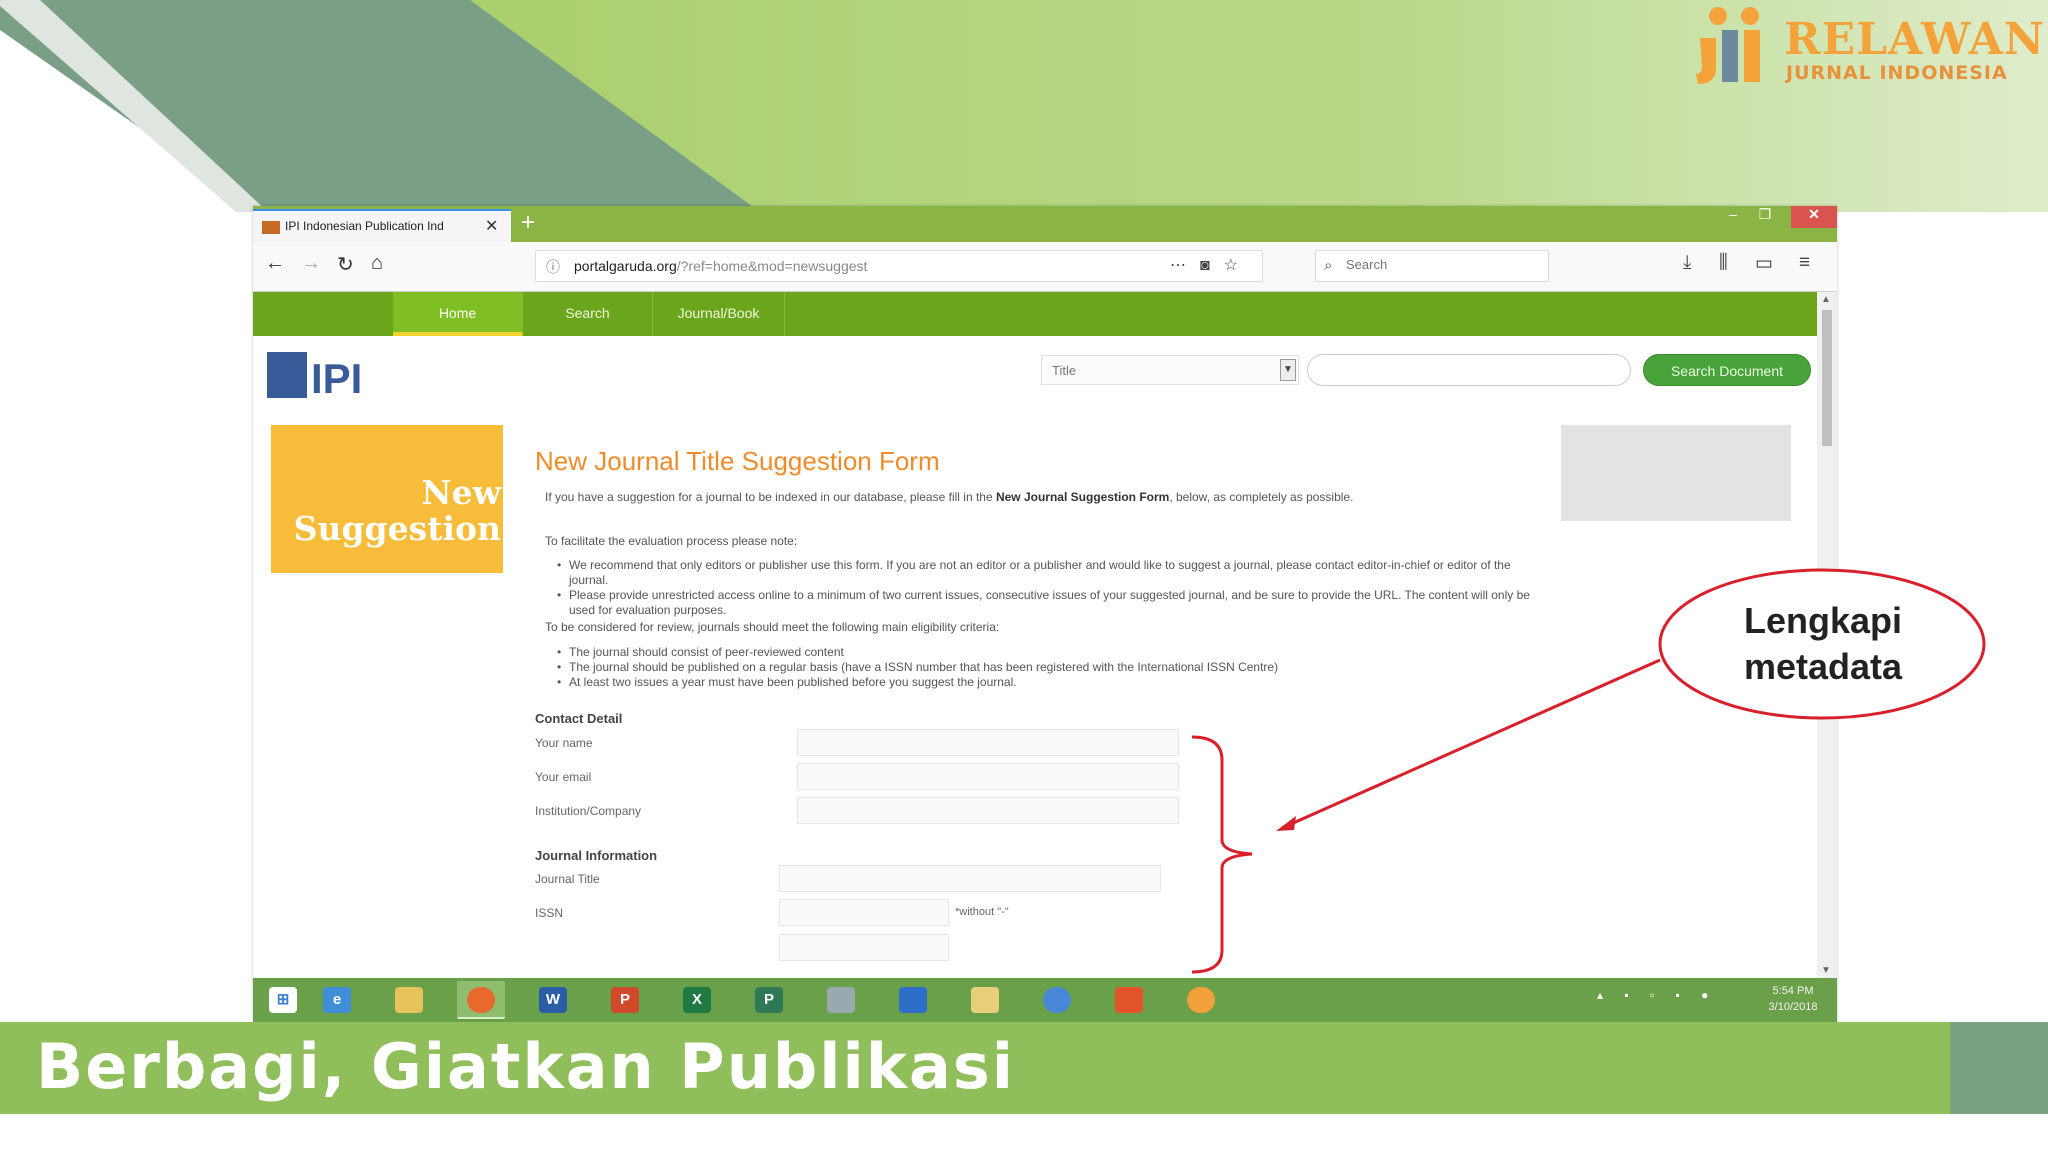 The image size is (2048, 1152). What do you see at coordinates (1185, 265) in the screenshot?
I see `page-actions-menu-icon: ⋯` at bounding box center [1185, 265].